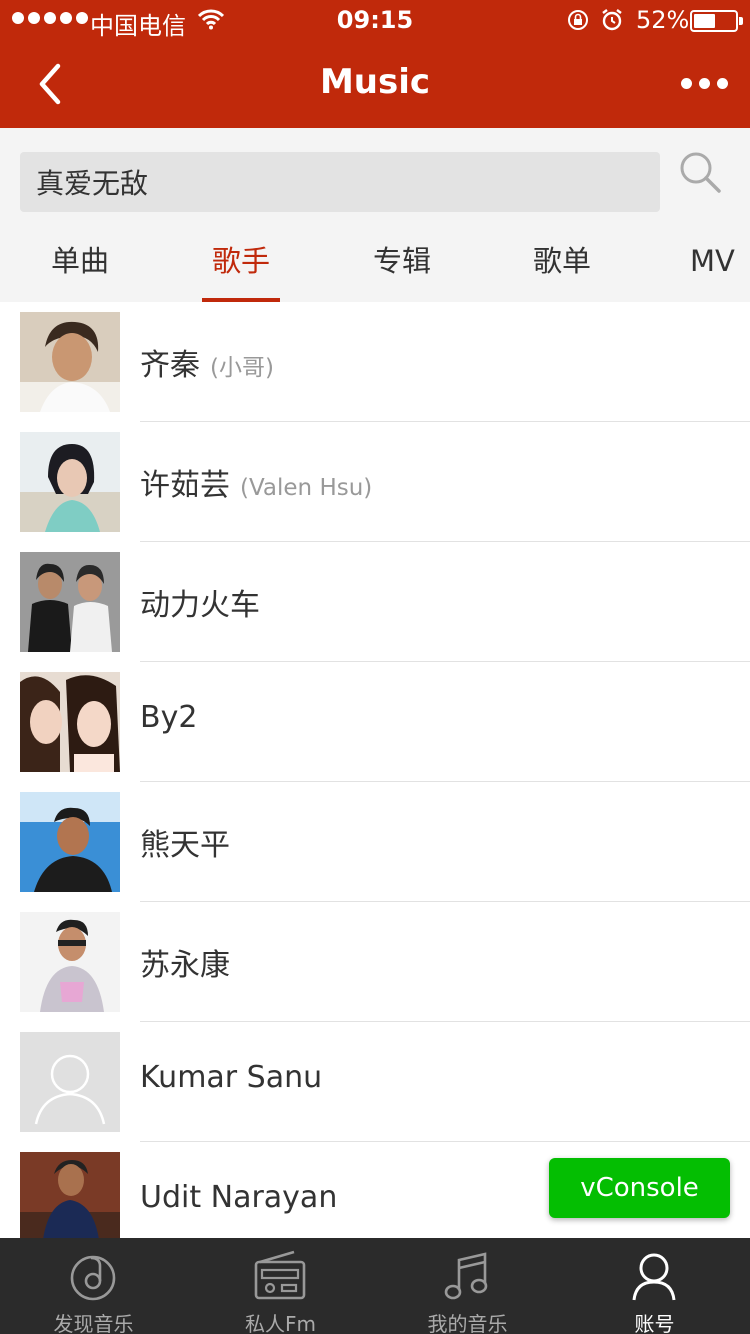  What do you see at coordinates (185, 965) in the screenshot?
I see `artist-name: 苏永康` at bounding box center [185, 965].